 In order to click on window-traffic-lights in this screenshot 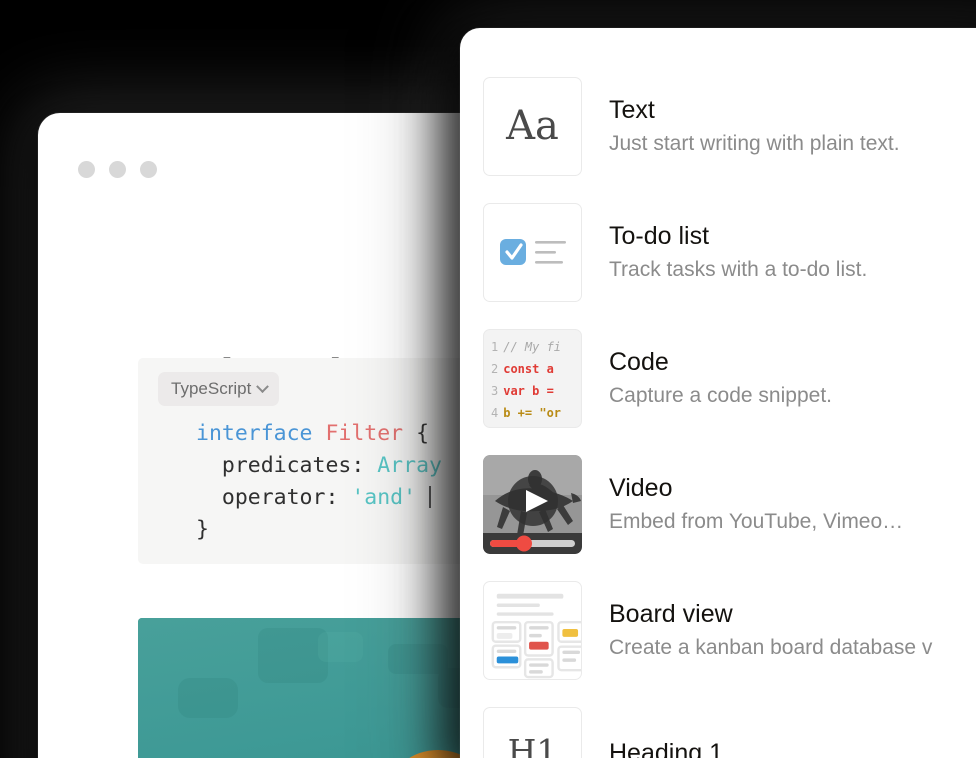, I will do `click(117, 169)`.